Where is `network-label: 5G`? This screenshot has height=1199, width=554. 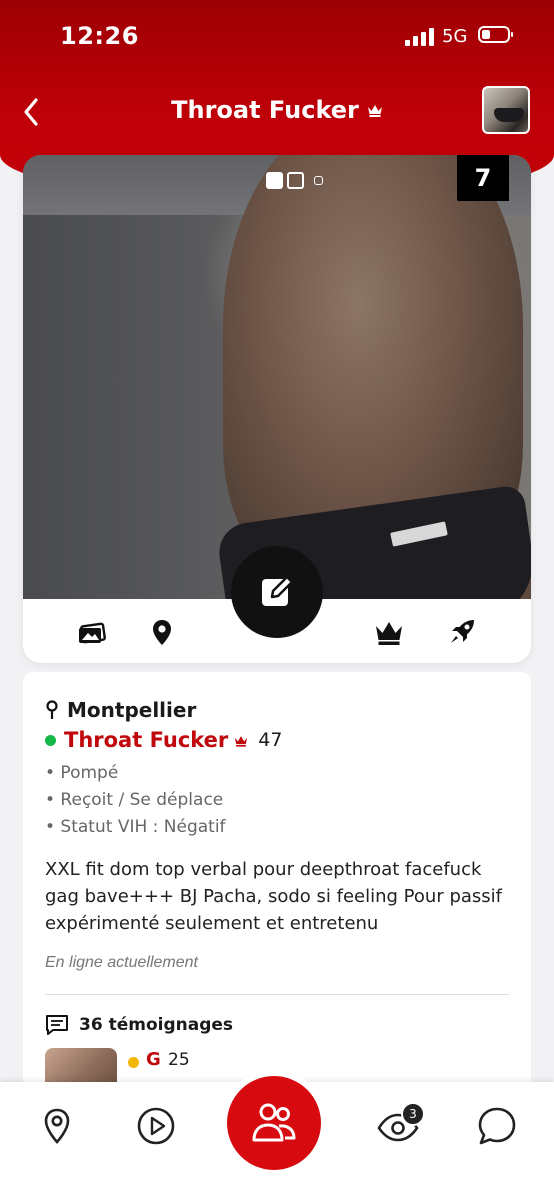
network-label: 5G is located at coordinates (455, 36).